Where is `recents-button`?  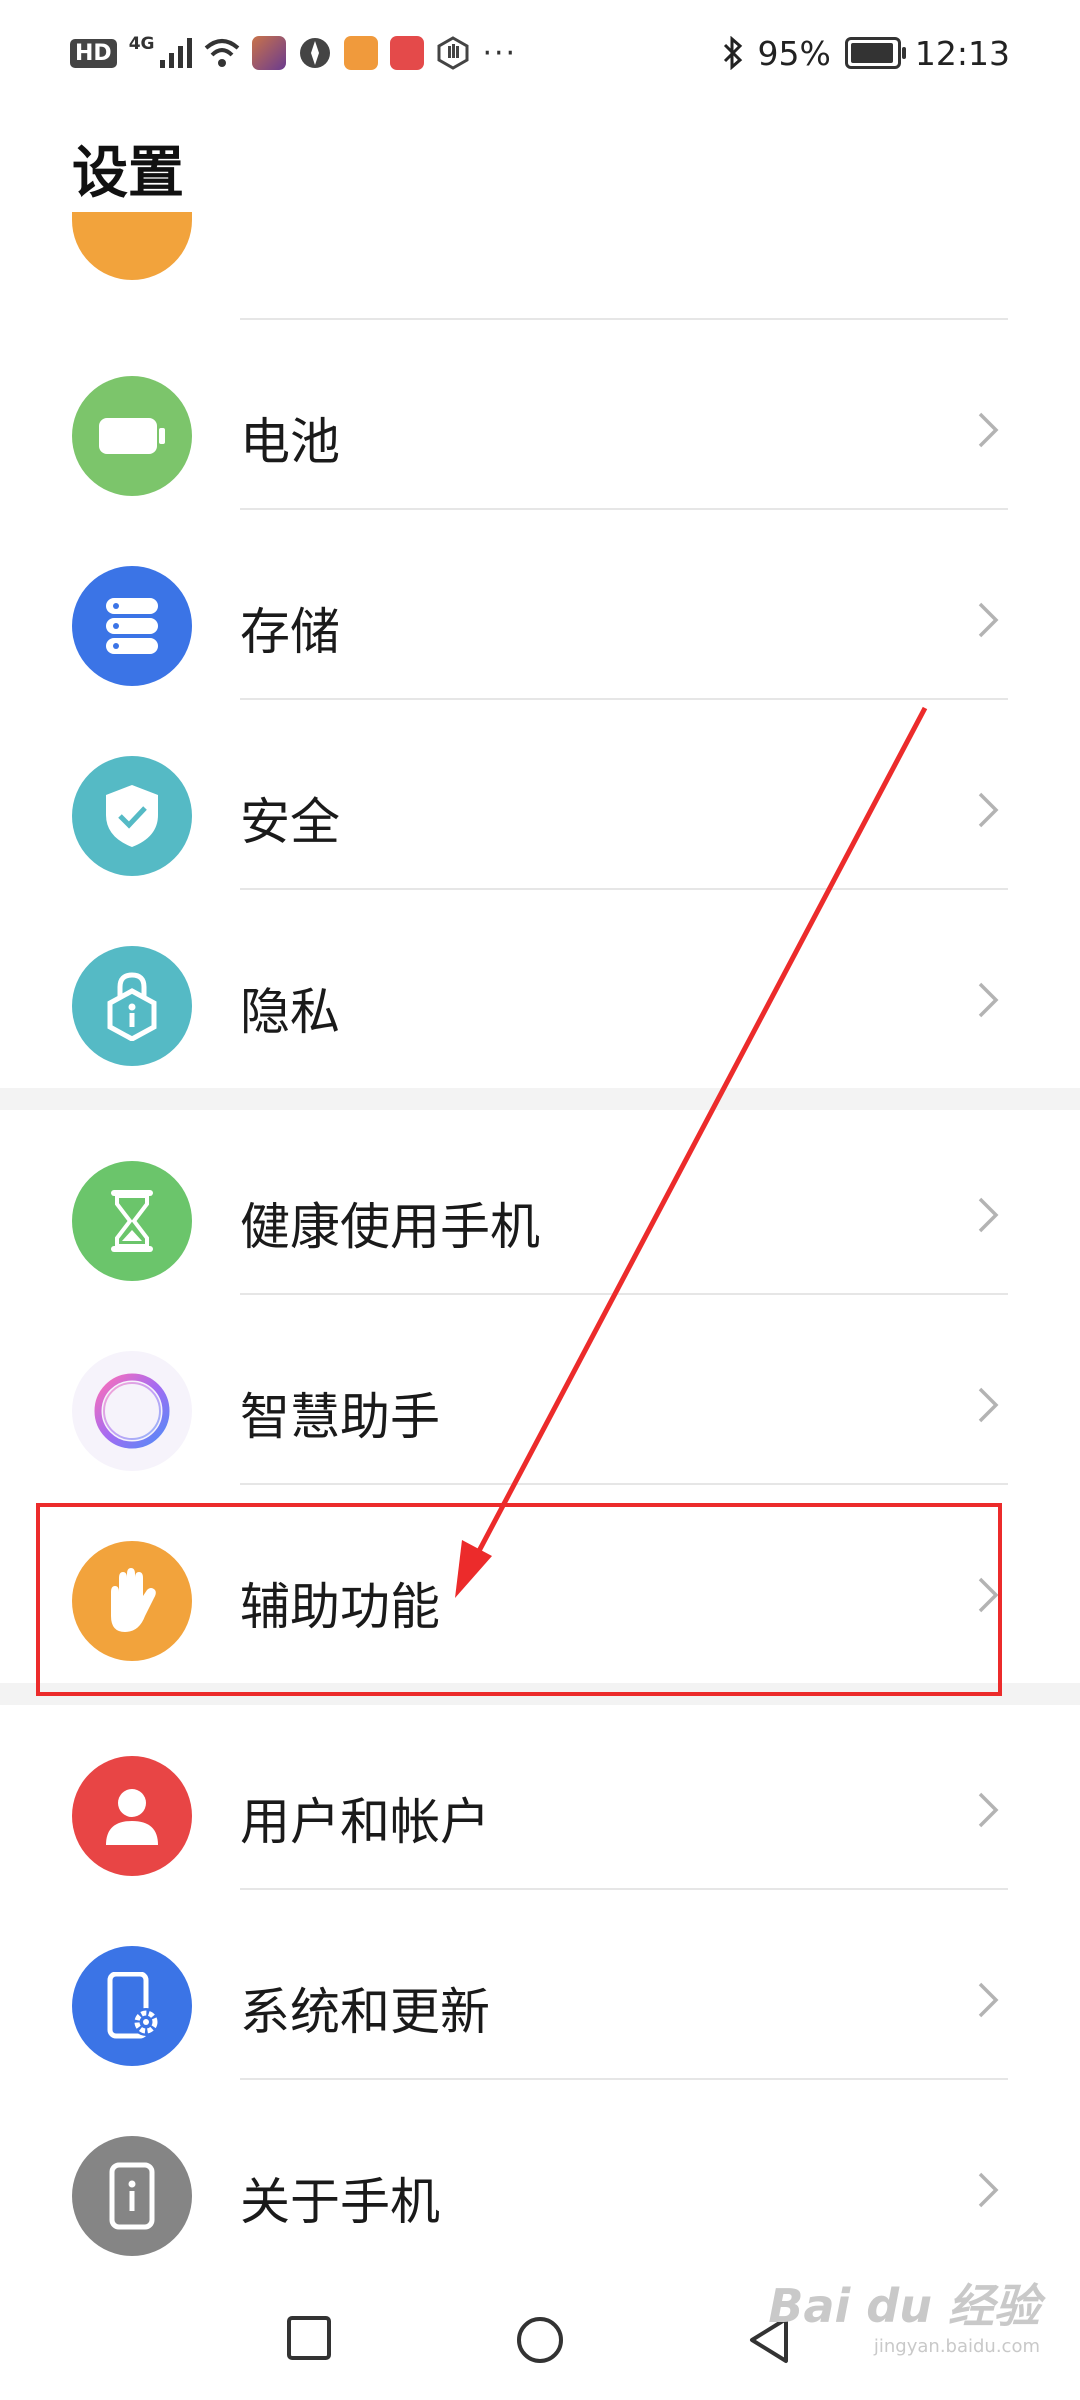 recents-button is located at coordinates (309, 2338).